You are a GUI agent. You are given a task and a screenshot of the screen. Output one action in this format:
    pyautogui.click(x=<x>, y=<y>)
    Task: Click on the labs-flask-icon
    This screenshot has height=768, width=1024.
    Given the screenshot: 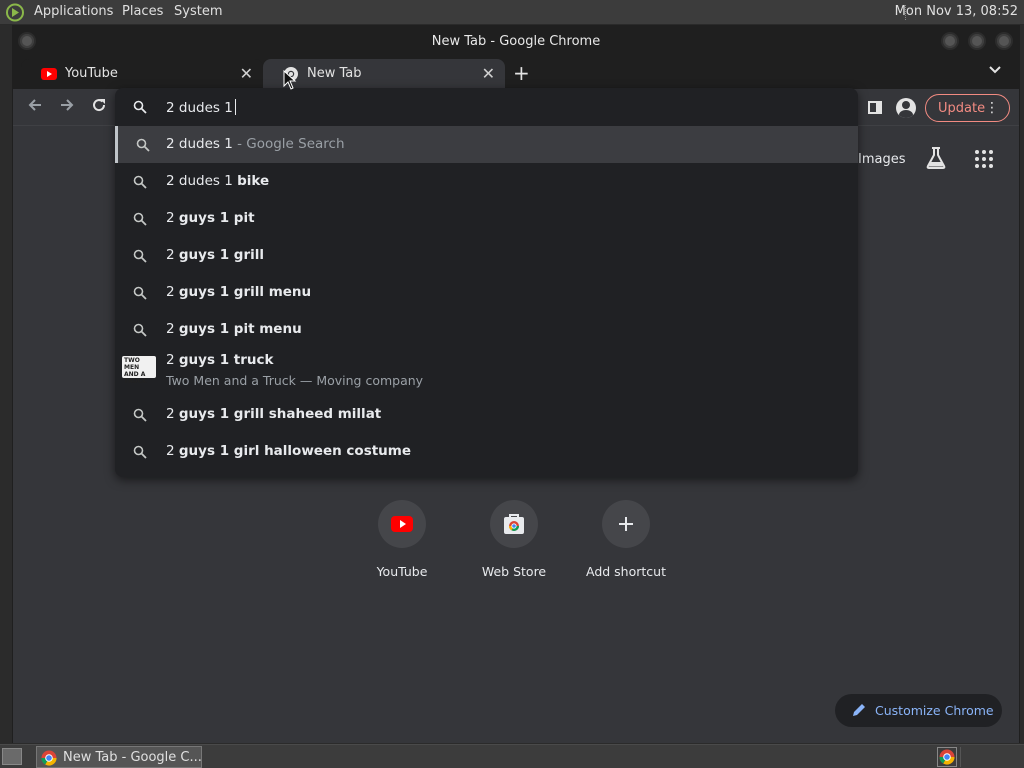 What is the action you would take?
    pyautogui.click(x=936, y=158)
    